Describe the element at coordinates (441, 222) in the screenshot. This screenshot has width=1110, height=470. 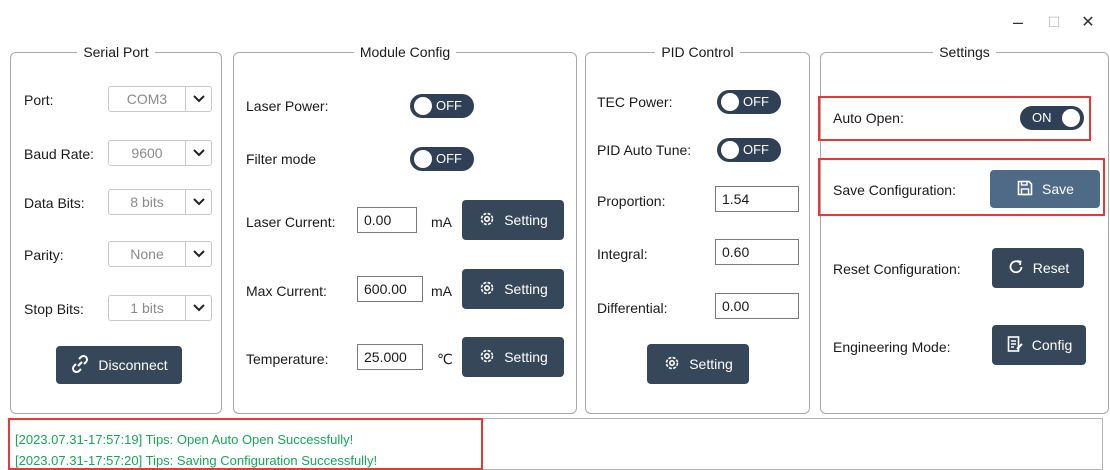
I see `laser-current-unit: mA` at that location.